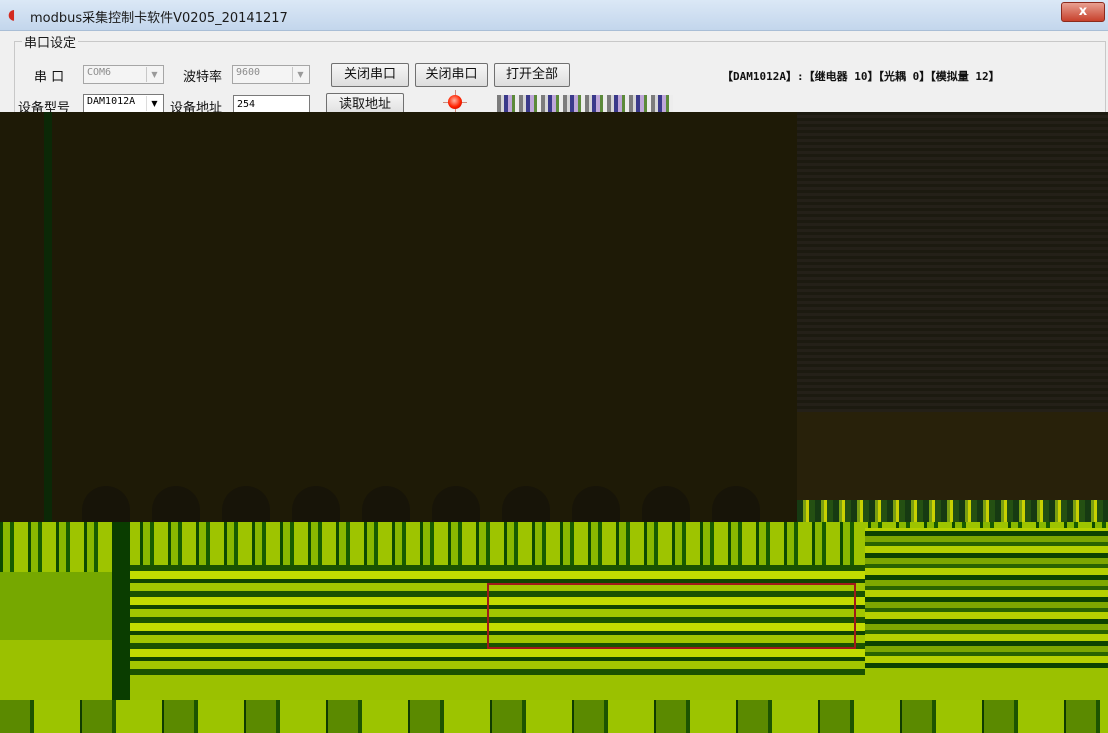 This screenshot has height=733, width=1108. Describe the element at coordinates (861, 76) in the screenshot. I see `device-info-text: 【DAM1012A】:【继电器 10】【光耦 0】【模拟量 12】` at that location.